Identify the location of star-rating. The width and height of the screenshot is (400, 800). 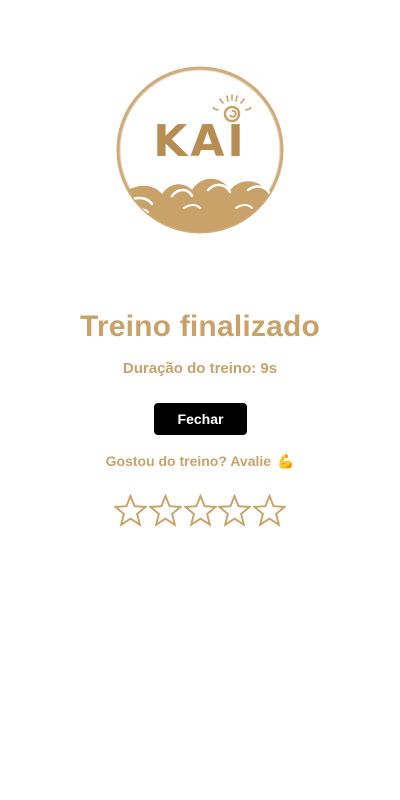
(200, 512).